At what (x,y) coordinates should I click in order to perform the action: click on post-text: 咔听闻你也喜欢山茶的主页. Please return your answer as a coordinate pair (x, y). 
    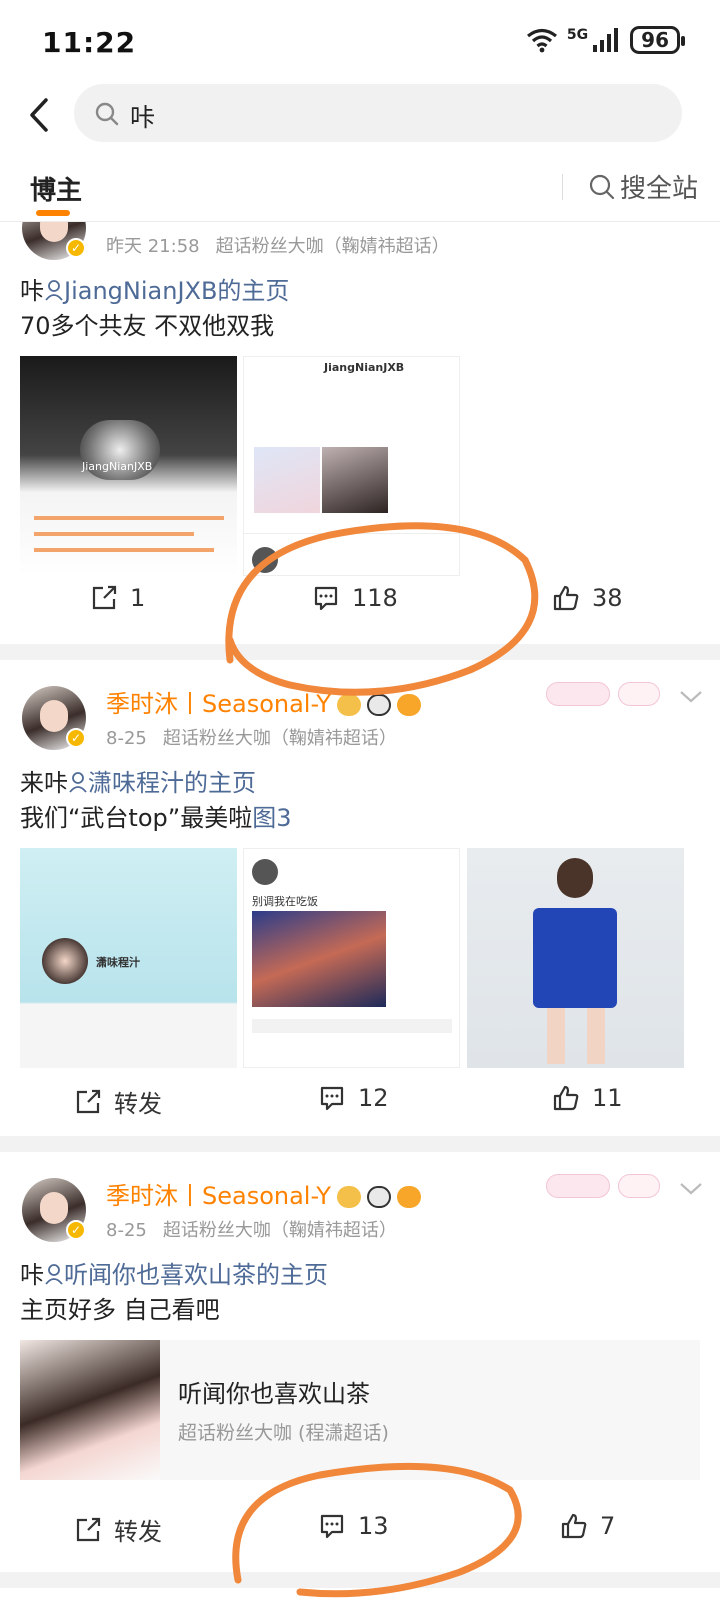
    Looking at the image, I should click on (174, 1275).